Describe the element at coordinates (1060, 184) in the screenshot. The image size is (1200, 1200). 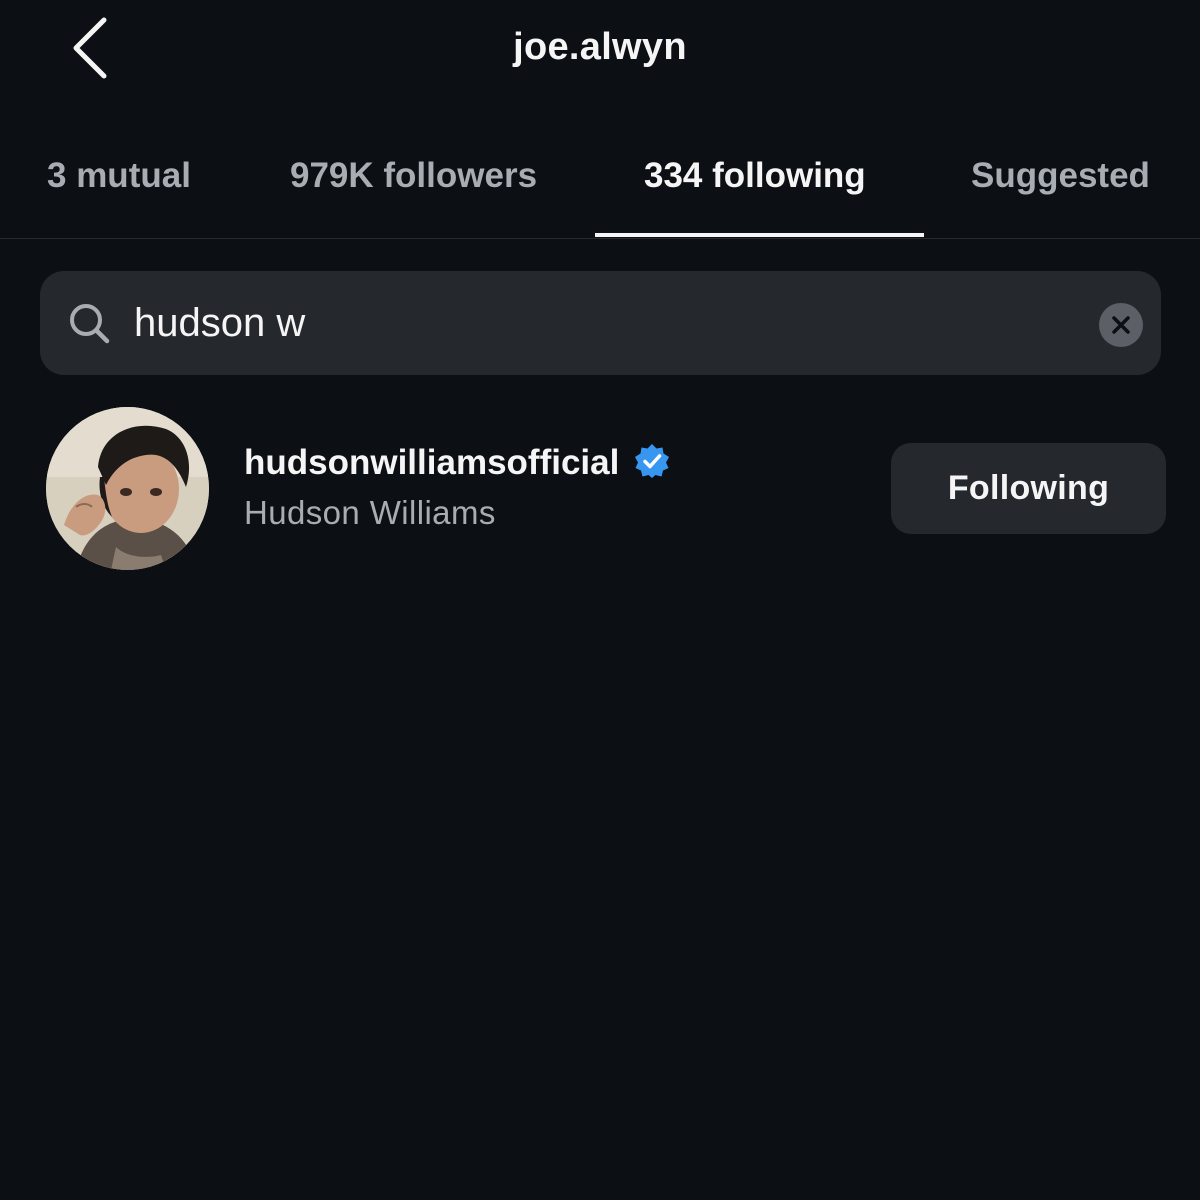
I see `tab-suggested: Suggested` at that location.